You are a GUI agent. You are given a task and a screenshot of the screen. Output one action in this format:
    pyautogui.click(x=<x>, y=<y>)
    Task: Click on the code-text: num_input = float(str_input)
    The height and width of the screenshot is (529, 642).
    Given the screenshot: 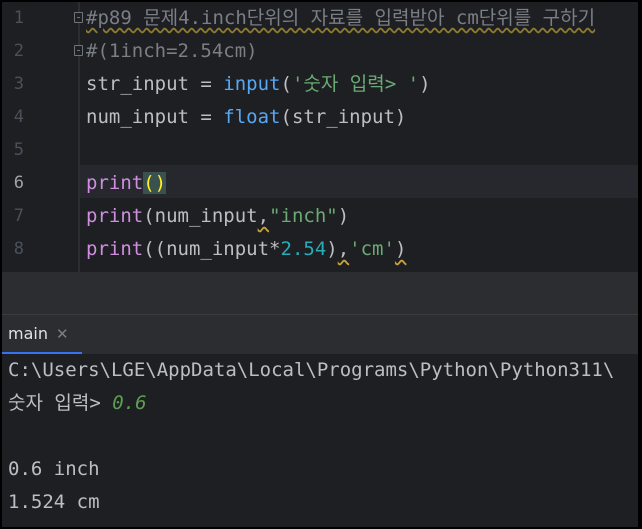 What is the action you would take?
    pyautogui.click(x=246, y=117)
    